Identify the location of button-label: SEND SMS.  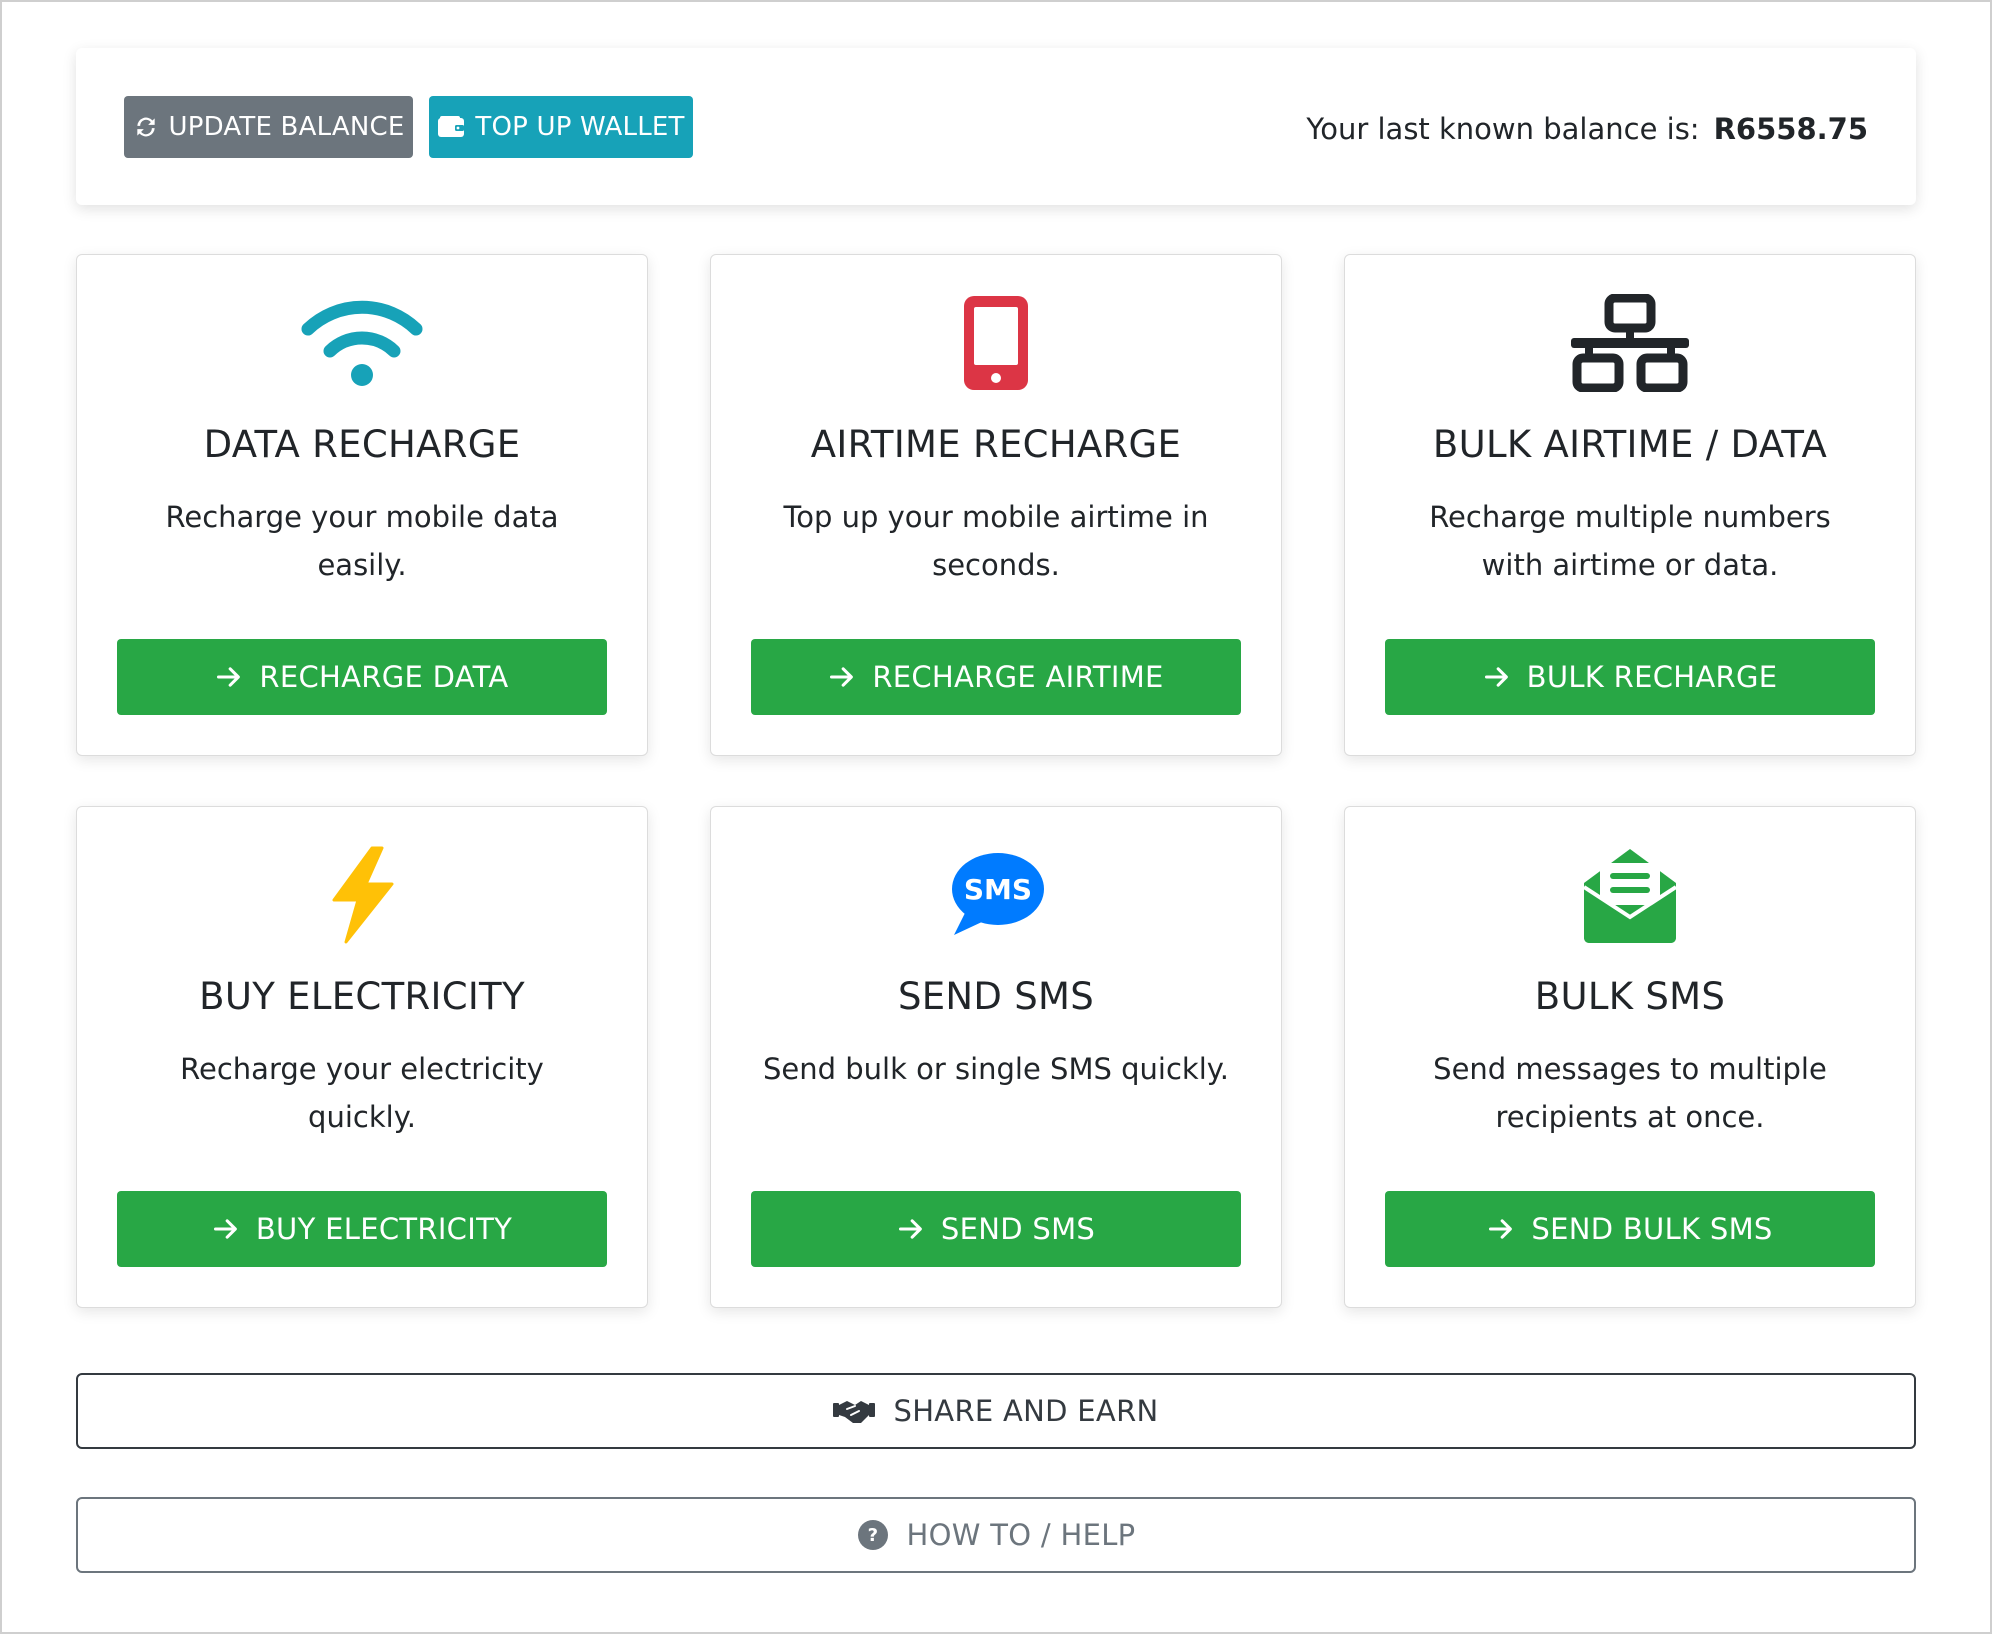
(1018, 1229).